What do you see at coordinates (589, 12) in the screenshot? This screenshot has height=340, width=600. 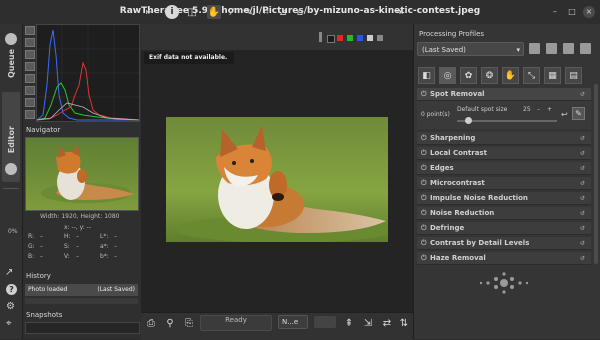 I see `close-button: ×` at bounding box center [589, 12].